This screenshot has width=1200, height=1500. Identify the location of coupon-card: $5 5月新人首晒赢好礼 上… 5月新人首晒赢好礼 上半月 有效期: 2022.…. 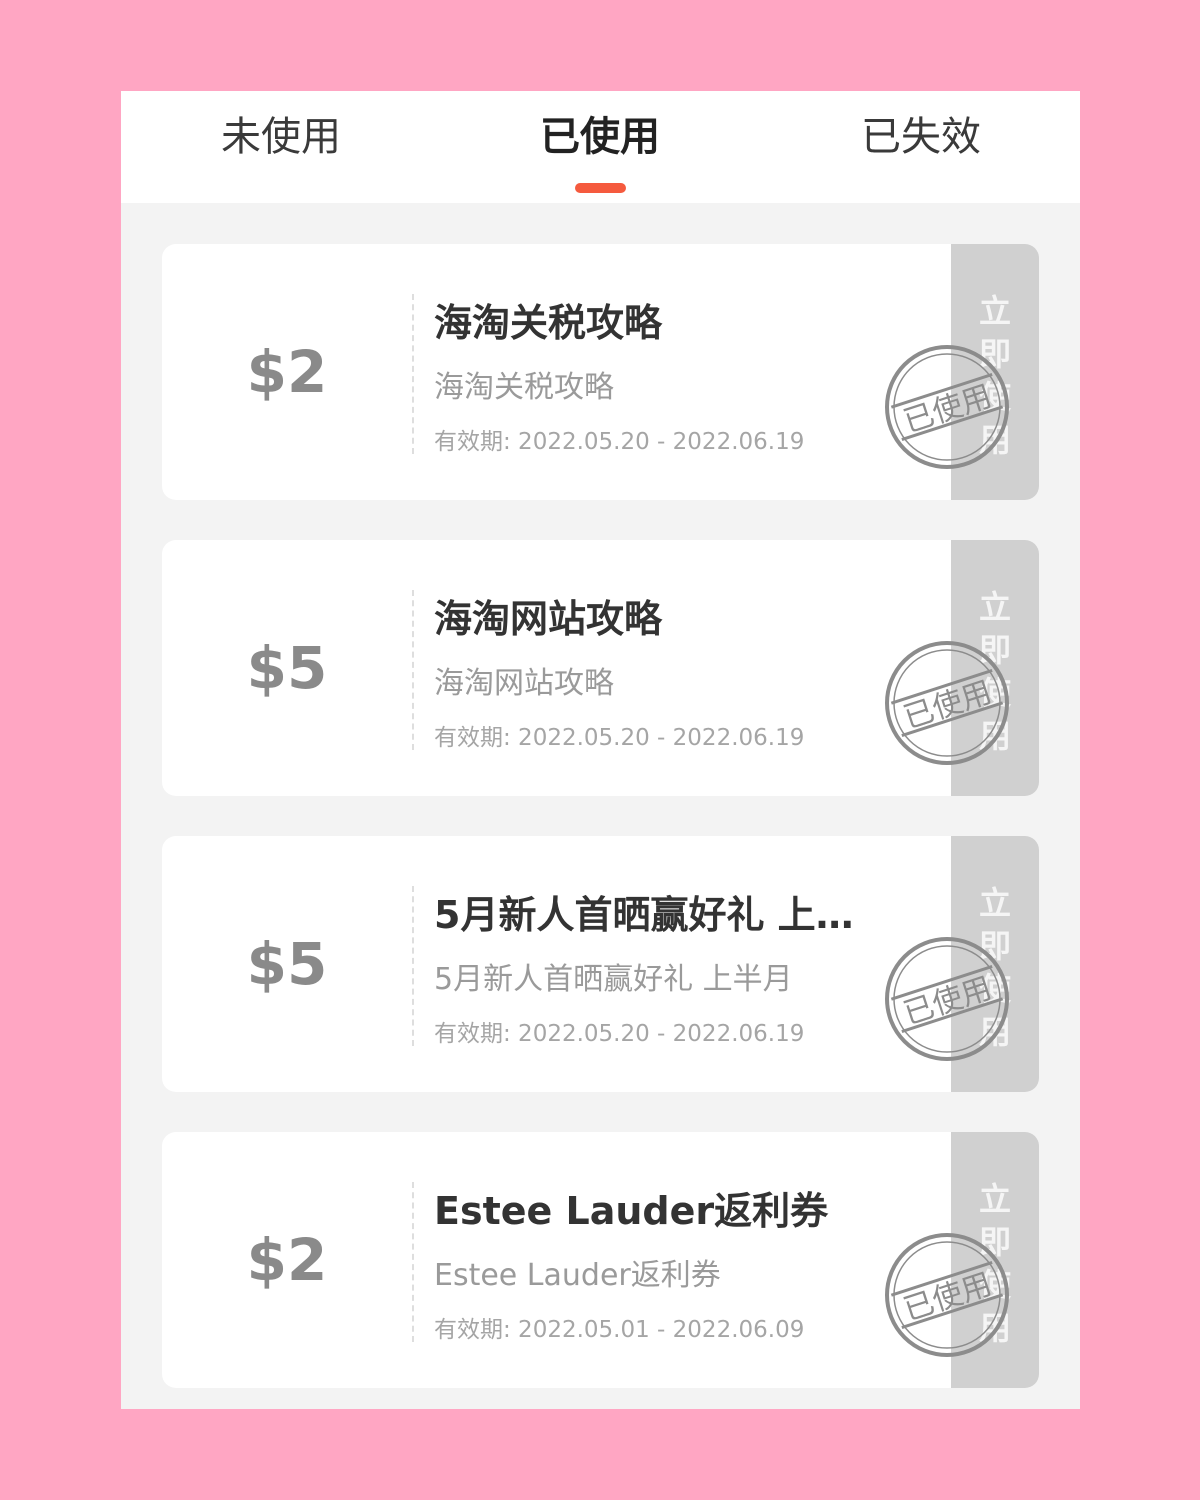
(600, 964).